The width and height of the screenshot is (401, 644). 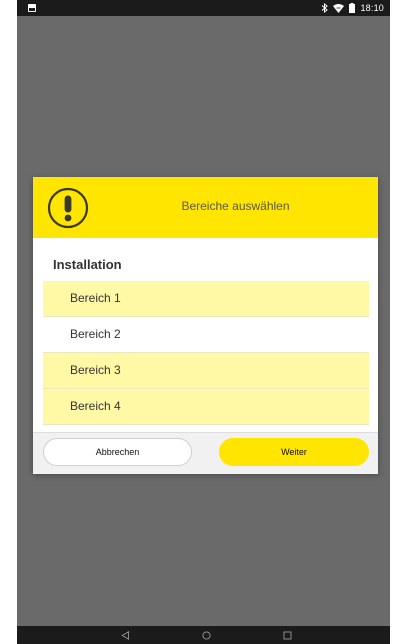 What do you see at coordinates (68, 208) in the screenshot?
I see `warning-icon` at bounding box center [68, 208].